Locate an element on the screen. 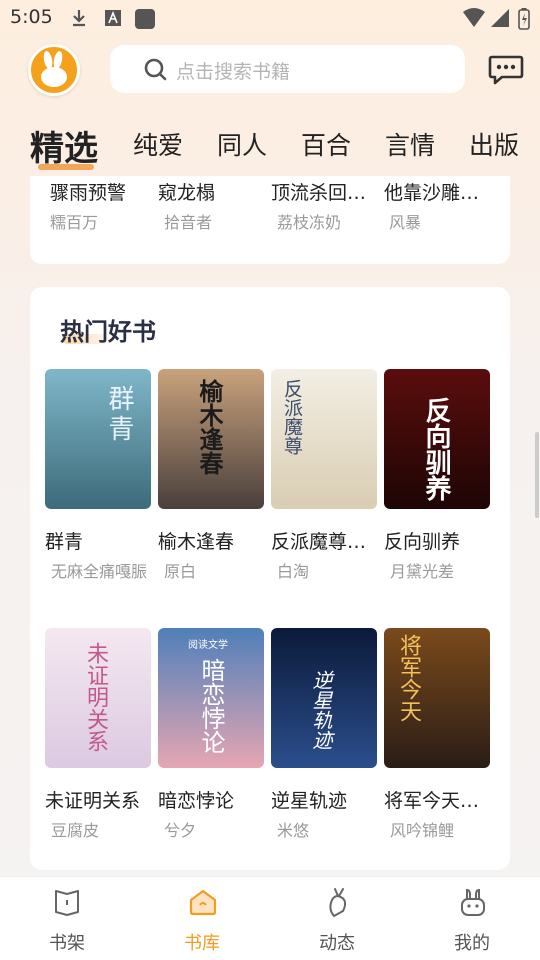 The width and height of the screenshot is (540, 960). status-time: 5:05 is located at coordinates (31, 17).